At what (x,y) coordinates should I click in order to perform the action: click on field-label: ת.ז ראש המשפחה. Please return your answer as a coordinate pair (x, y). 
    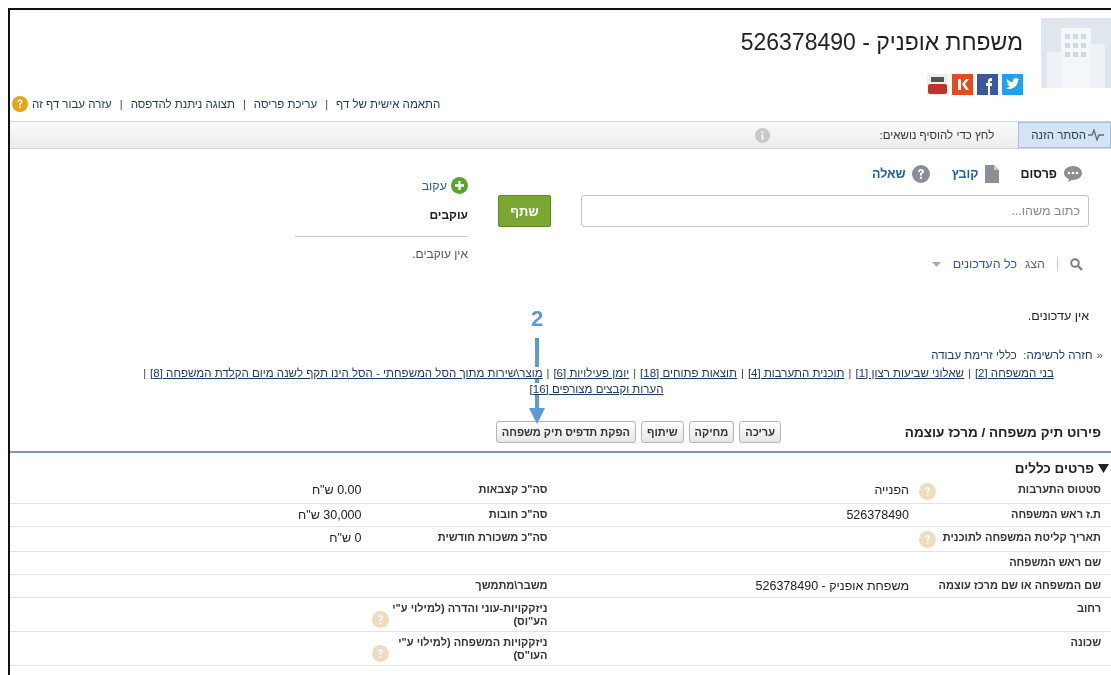
    Looking at the image, I should click on (1055, 514).